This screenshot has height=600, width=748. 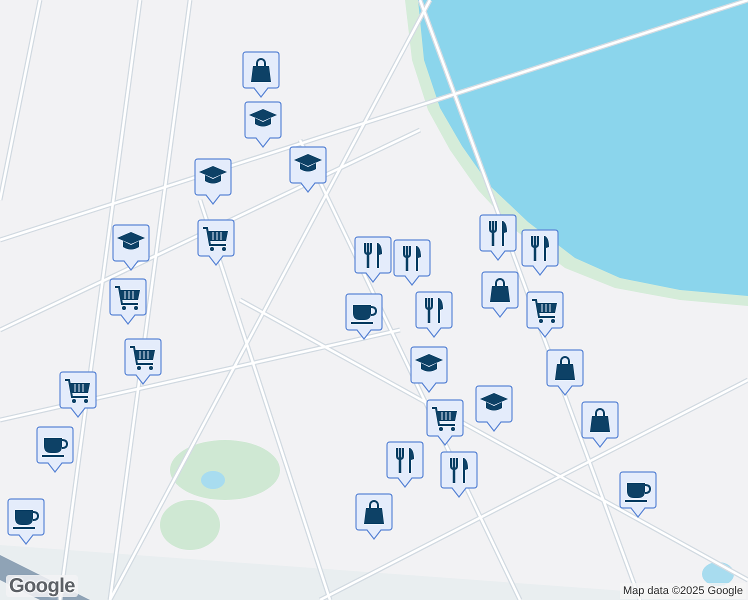 What do you see at coordinates (213, 480) in the screenshot?
I see `pond` at bounding box center [213, 480].